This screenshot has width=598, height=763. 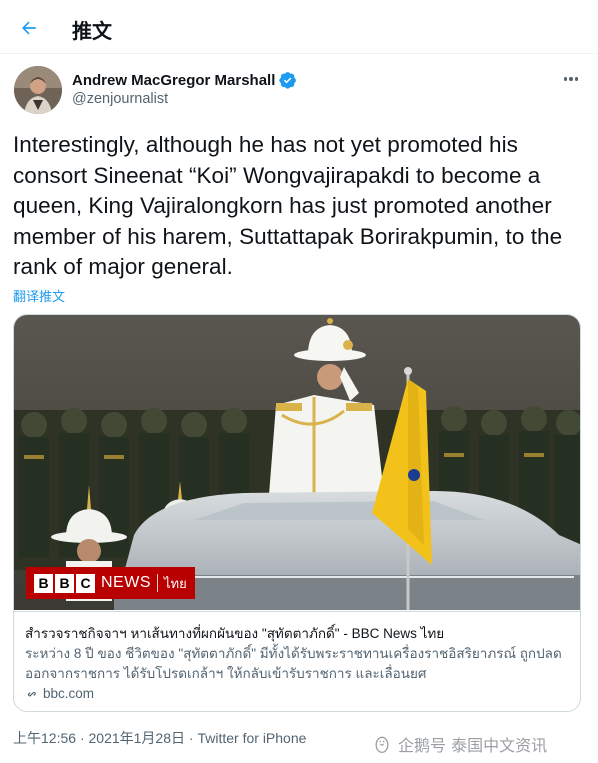 What do you see at coordinates (38, 90) in the screenshot?
I see `avatar` at bounding box center [38, 90].